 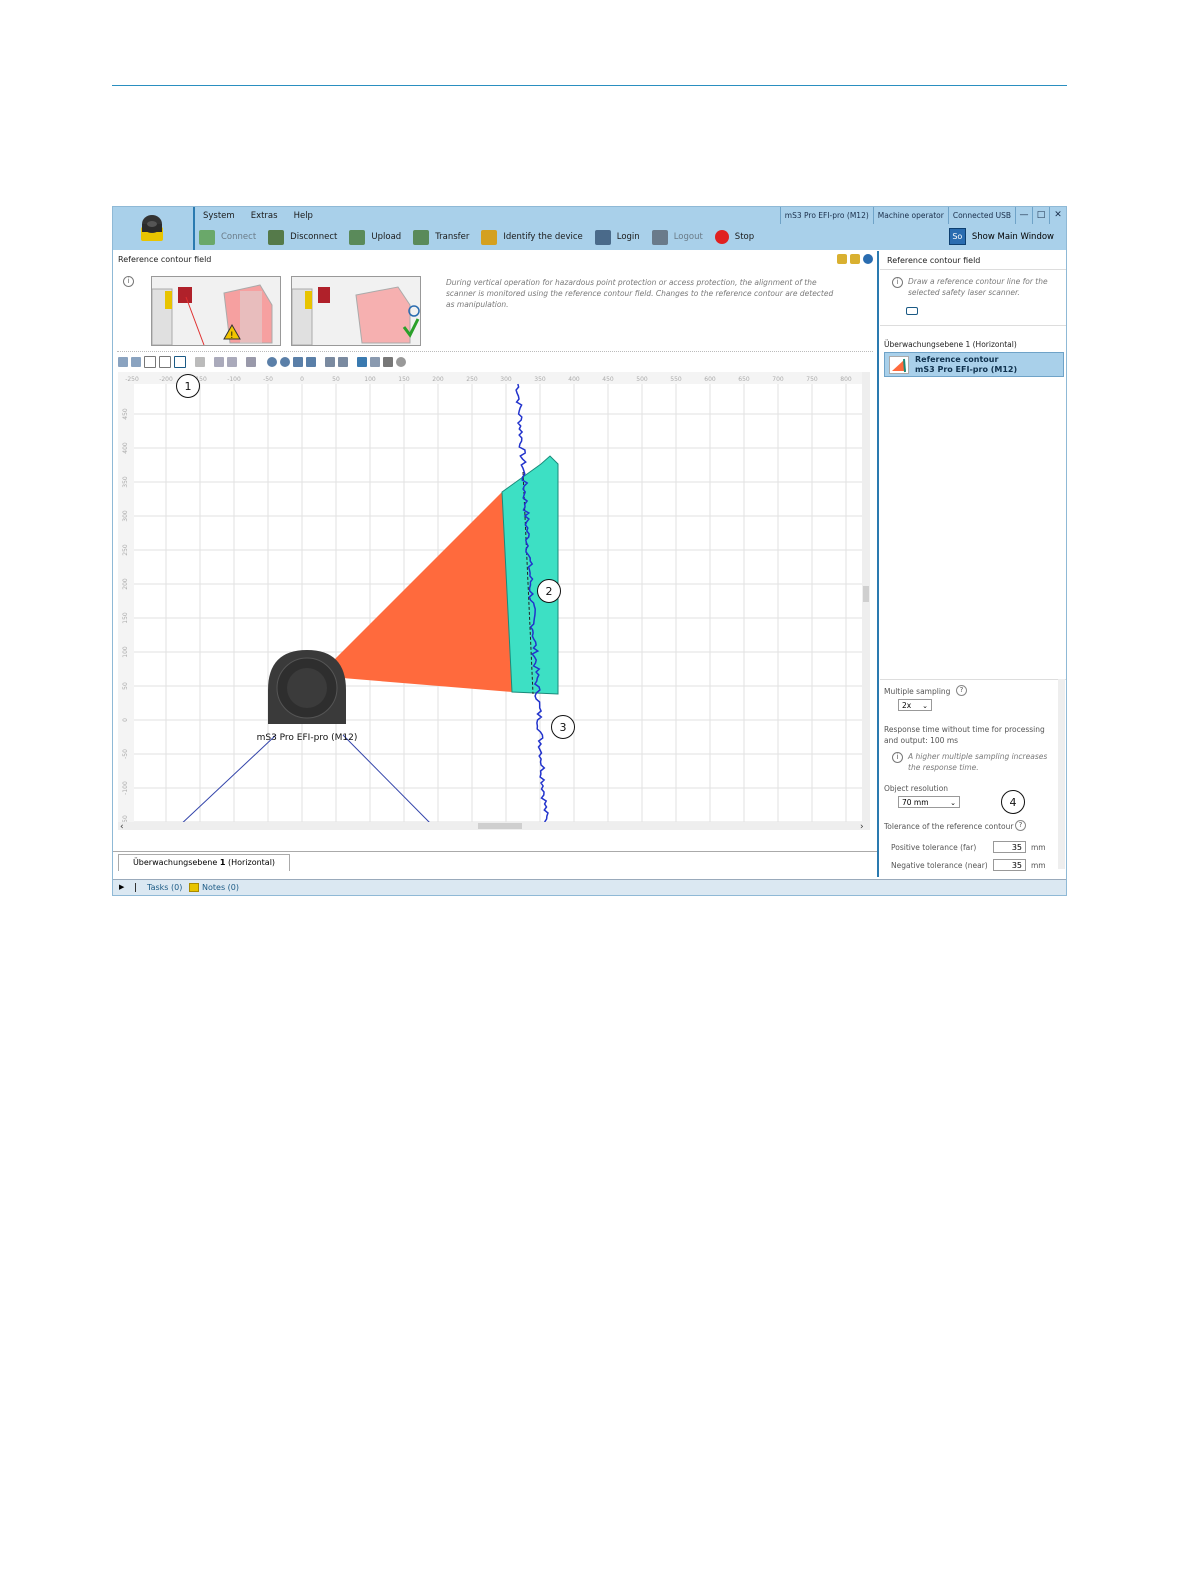 What do you see at coordinates (866, 594) in the screenshot?
I see `vertical-scroll-thumb` at bounding box center [866, 594].